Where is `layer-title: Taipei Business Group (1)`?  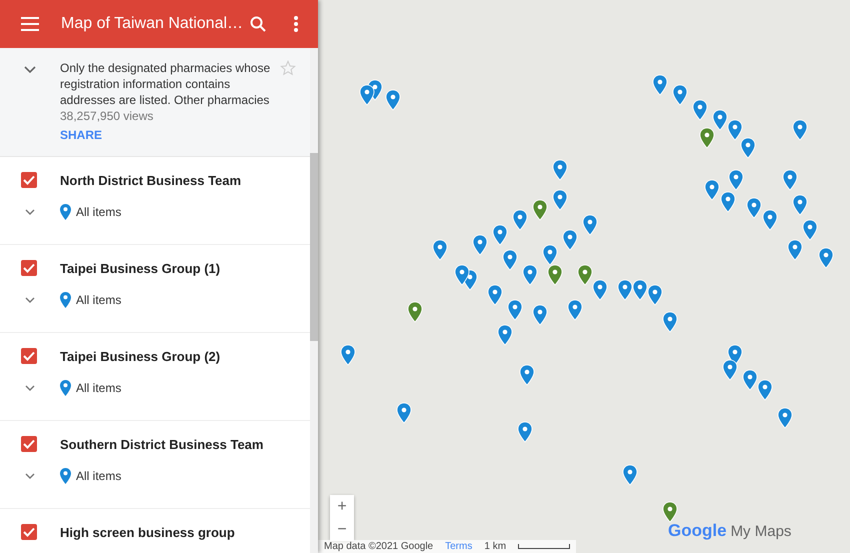 layer-title: Taipei Business Group (1) is located at coordinates (140, 268).